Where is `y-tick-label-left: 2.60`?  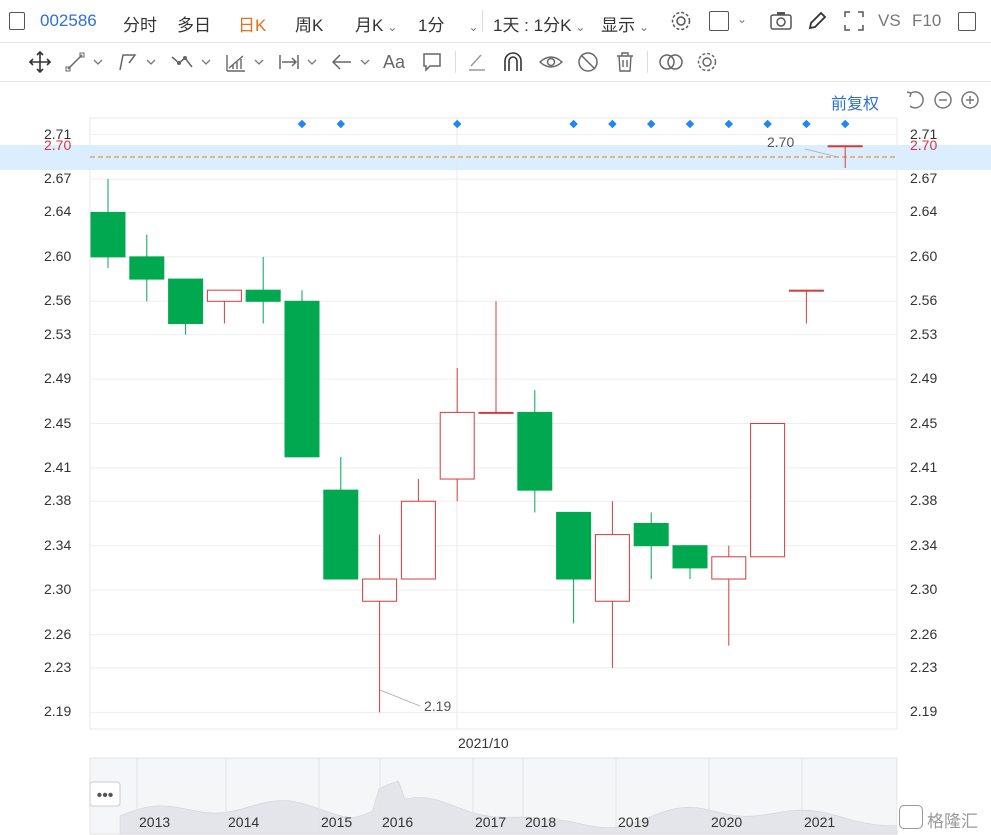 y-tick-label-left: 2.60 is located at coordinates (58, 255).